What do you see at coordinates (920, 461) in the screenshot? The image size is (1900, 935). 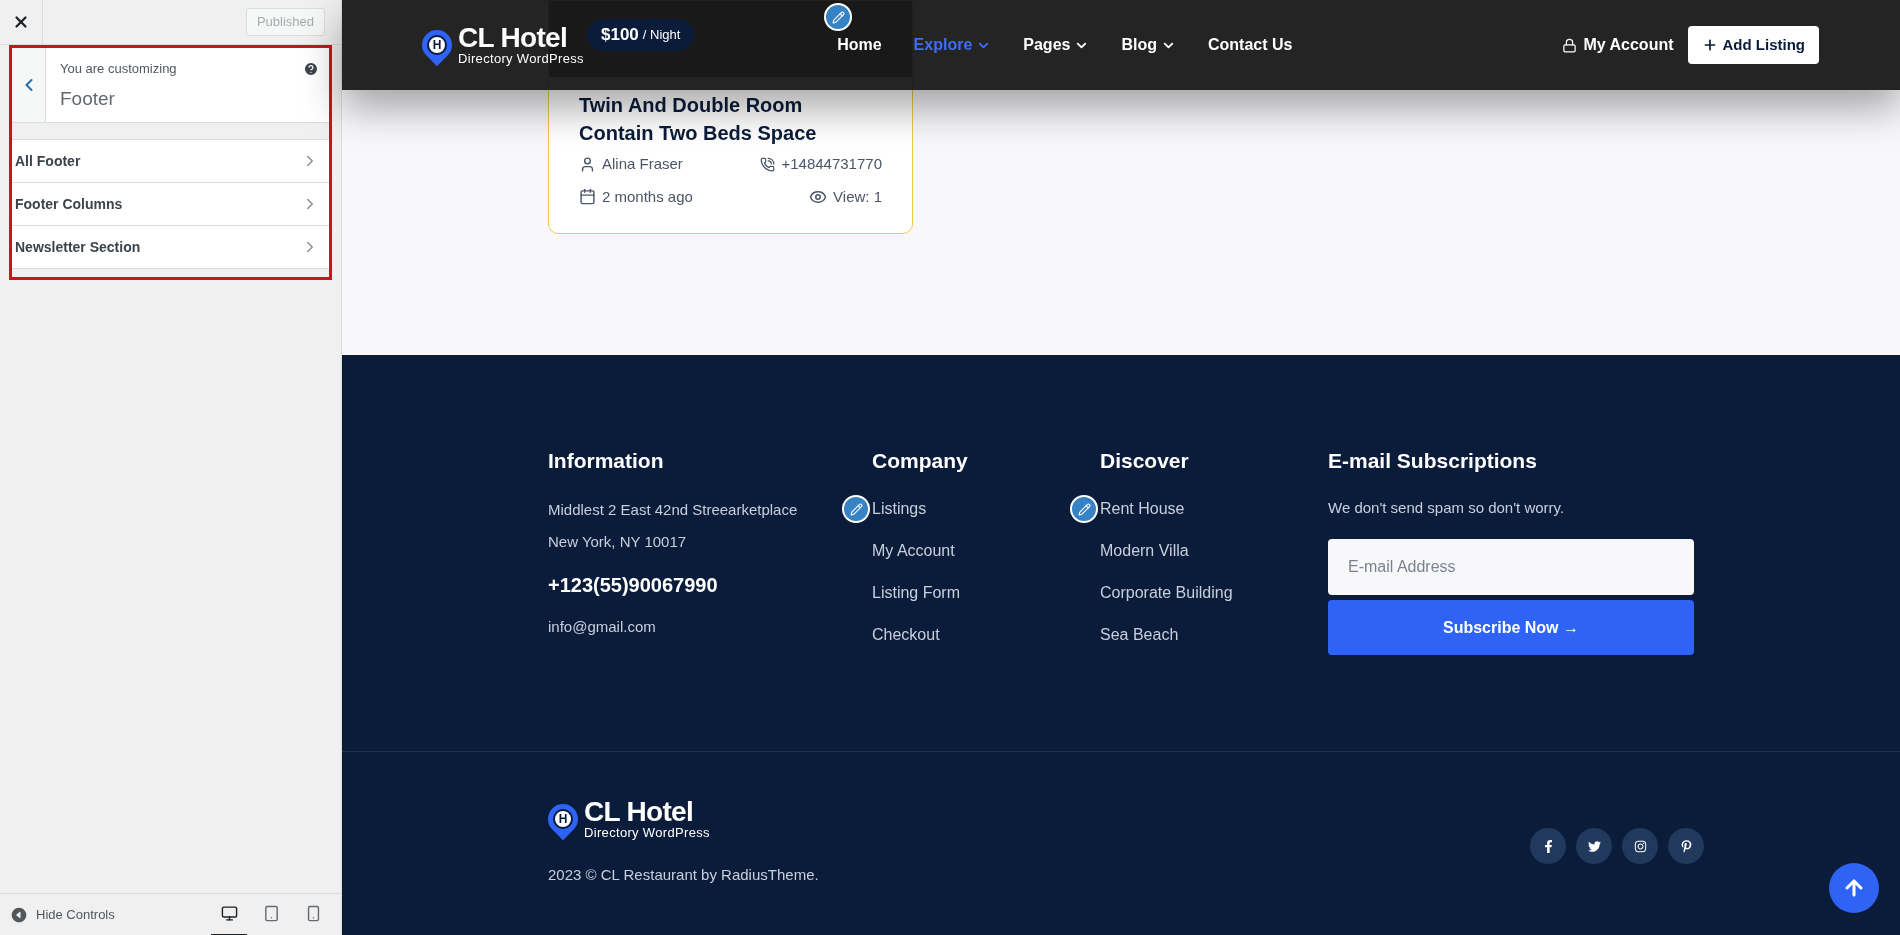 I see `column-heading: Company` at bounding box center [920, 461].